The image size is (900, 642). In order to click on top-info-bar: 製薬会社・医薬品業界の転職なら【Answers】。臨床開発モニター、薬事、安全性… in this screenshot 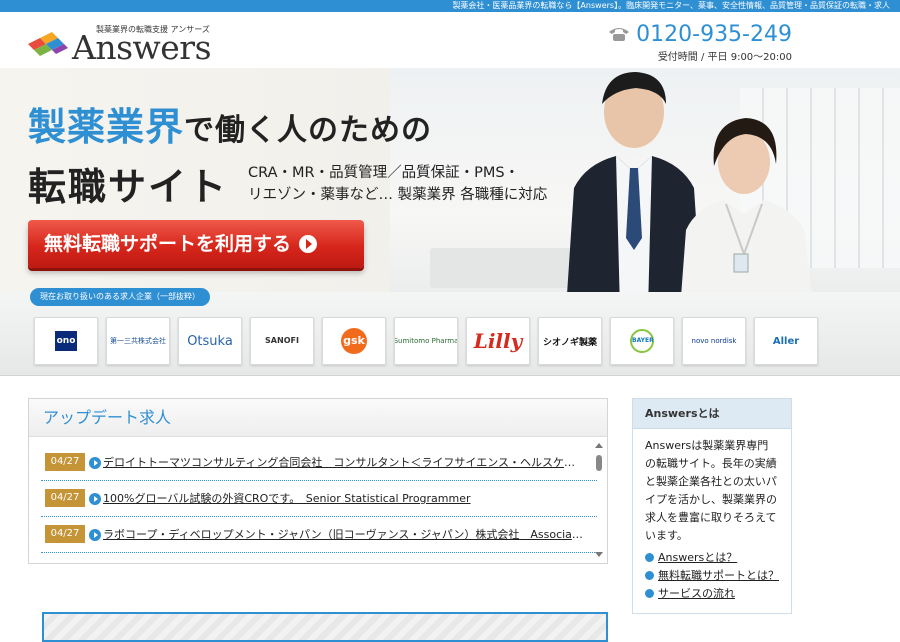, I will do `click(450, 6)`.